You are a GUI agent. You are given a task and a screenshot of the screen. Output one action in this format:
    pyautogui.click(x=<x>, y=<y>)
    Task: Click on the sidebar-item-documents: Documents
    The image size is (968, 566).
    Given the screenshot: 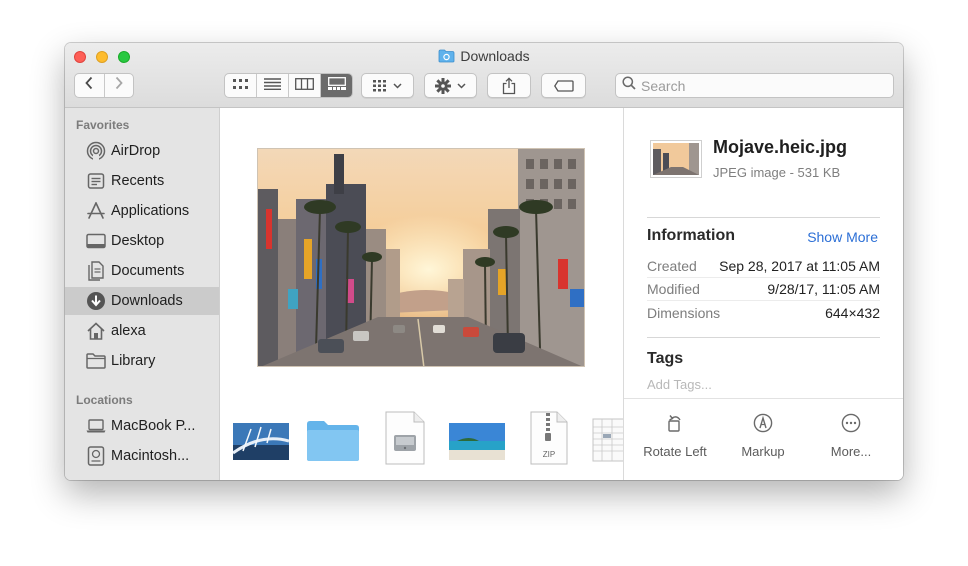 What is the action you would take?
    pyautogui.click(x=142, y=271)
    